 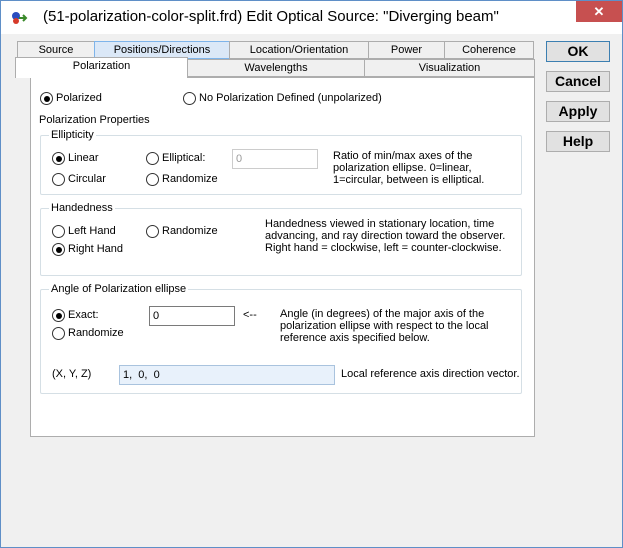 I want to click on tab-polarization: Polarization, so click(x=101, y=67).